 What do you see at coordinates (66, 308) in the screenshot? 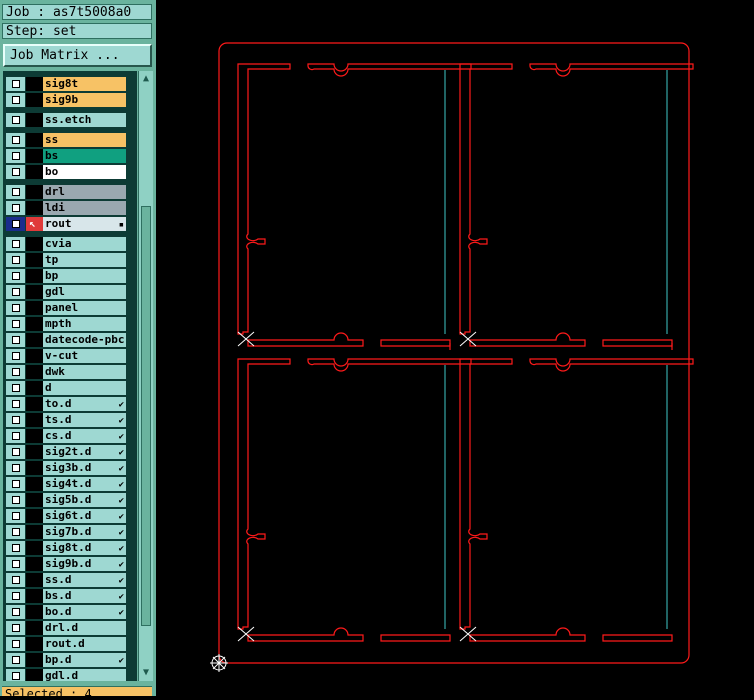
I see `layer-row-panel: panel` at bounding box center [66, 308].